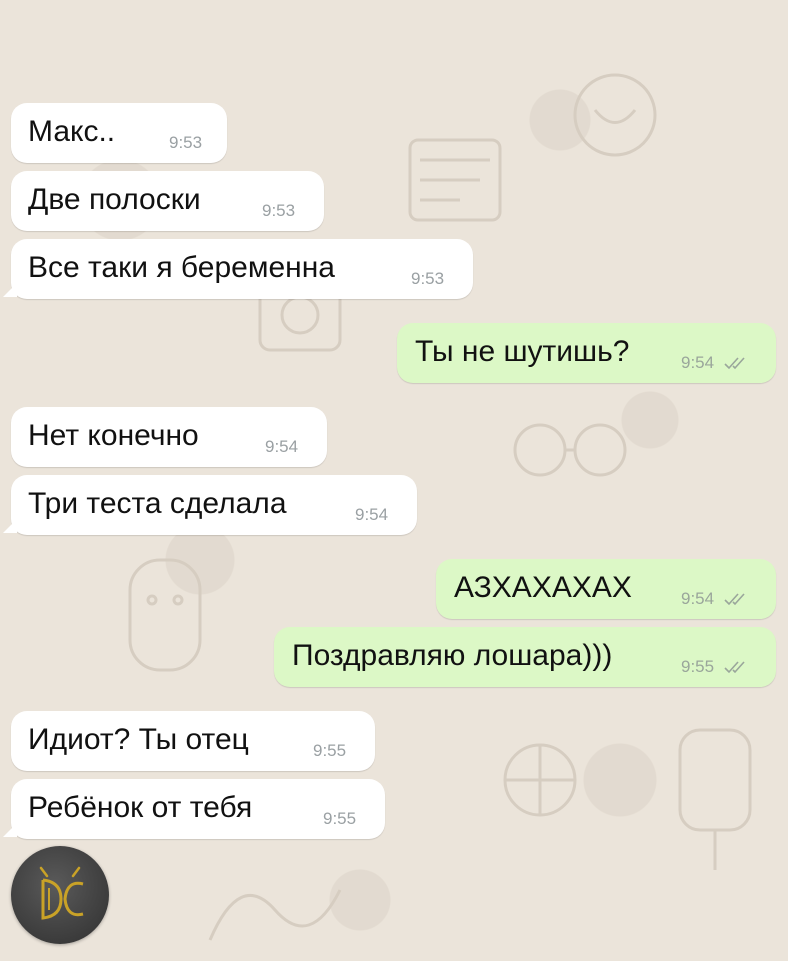  I want to click on incoming-message: Идиот? Ты отец 9:55, so click(193, 741).